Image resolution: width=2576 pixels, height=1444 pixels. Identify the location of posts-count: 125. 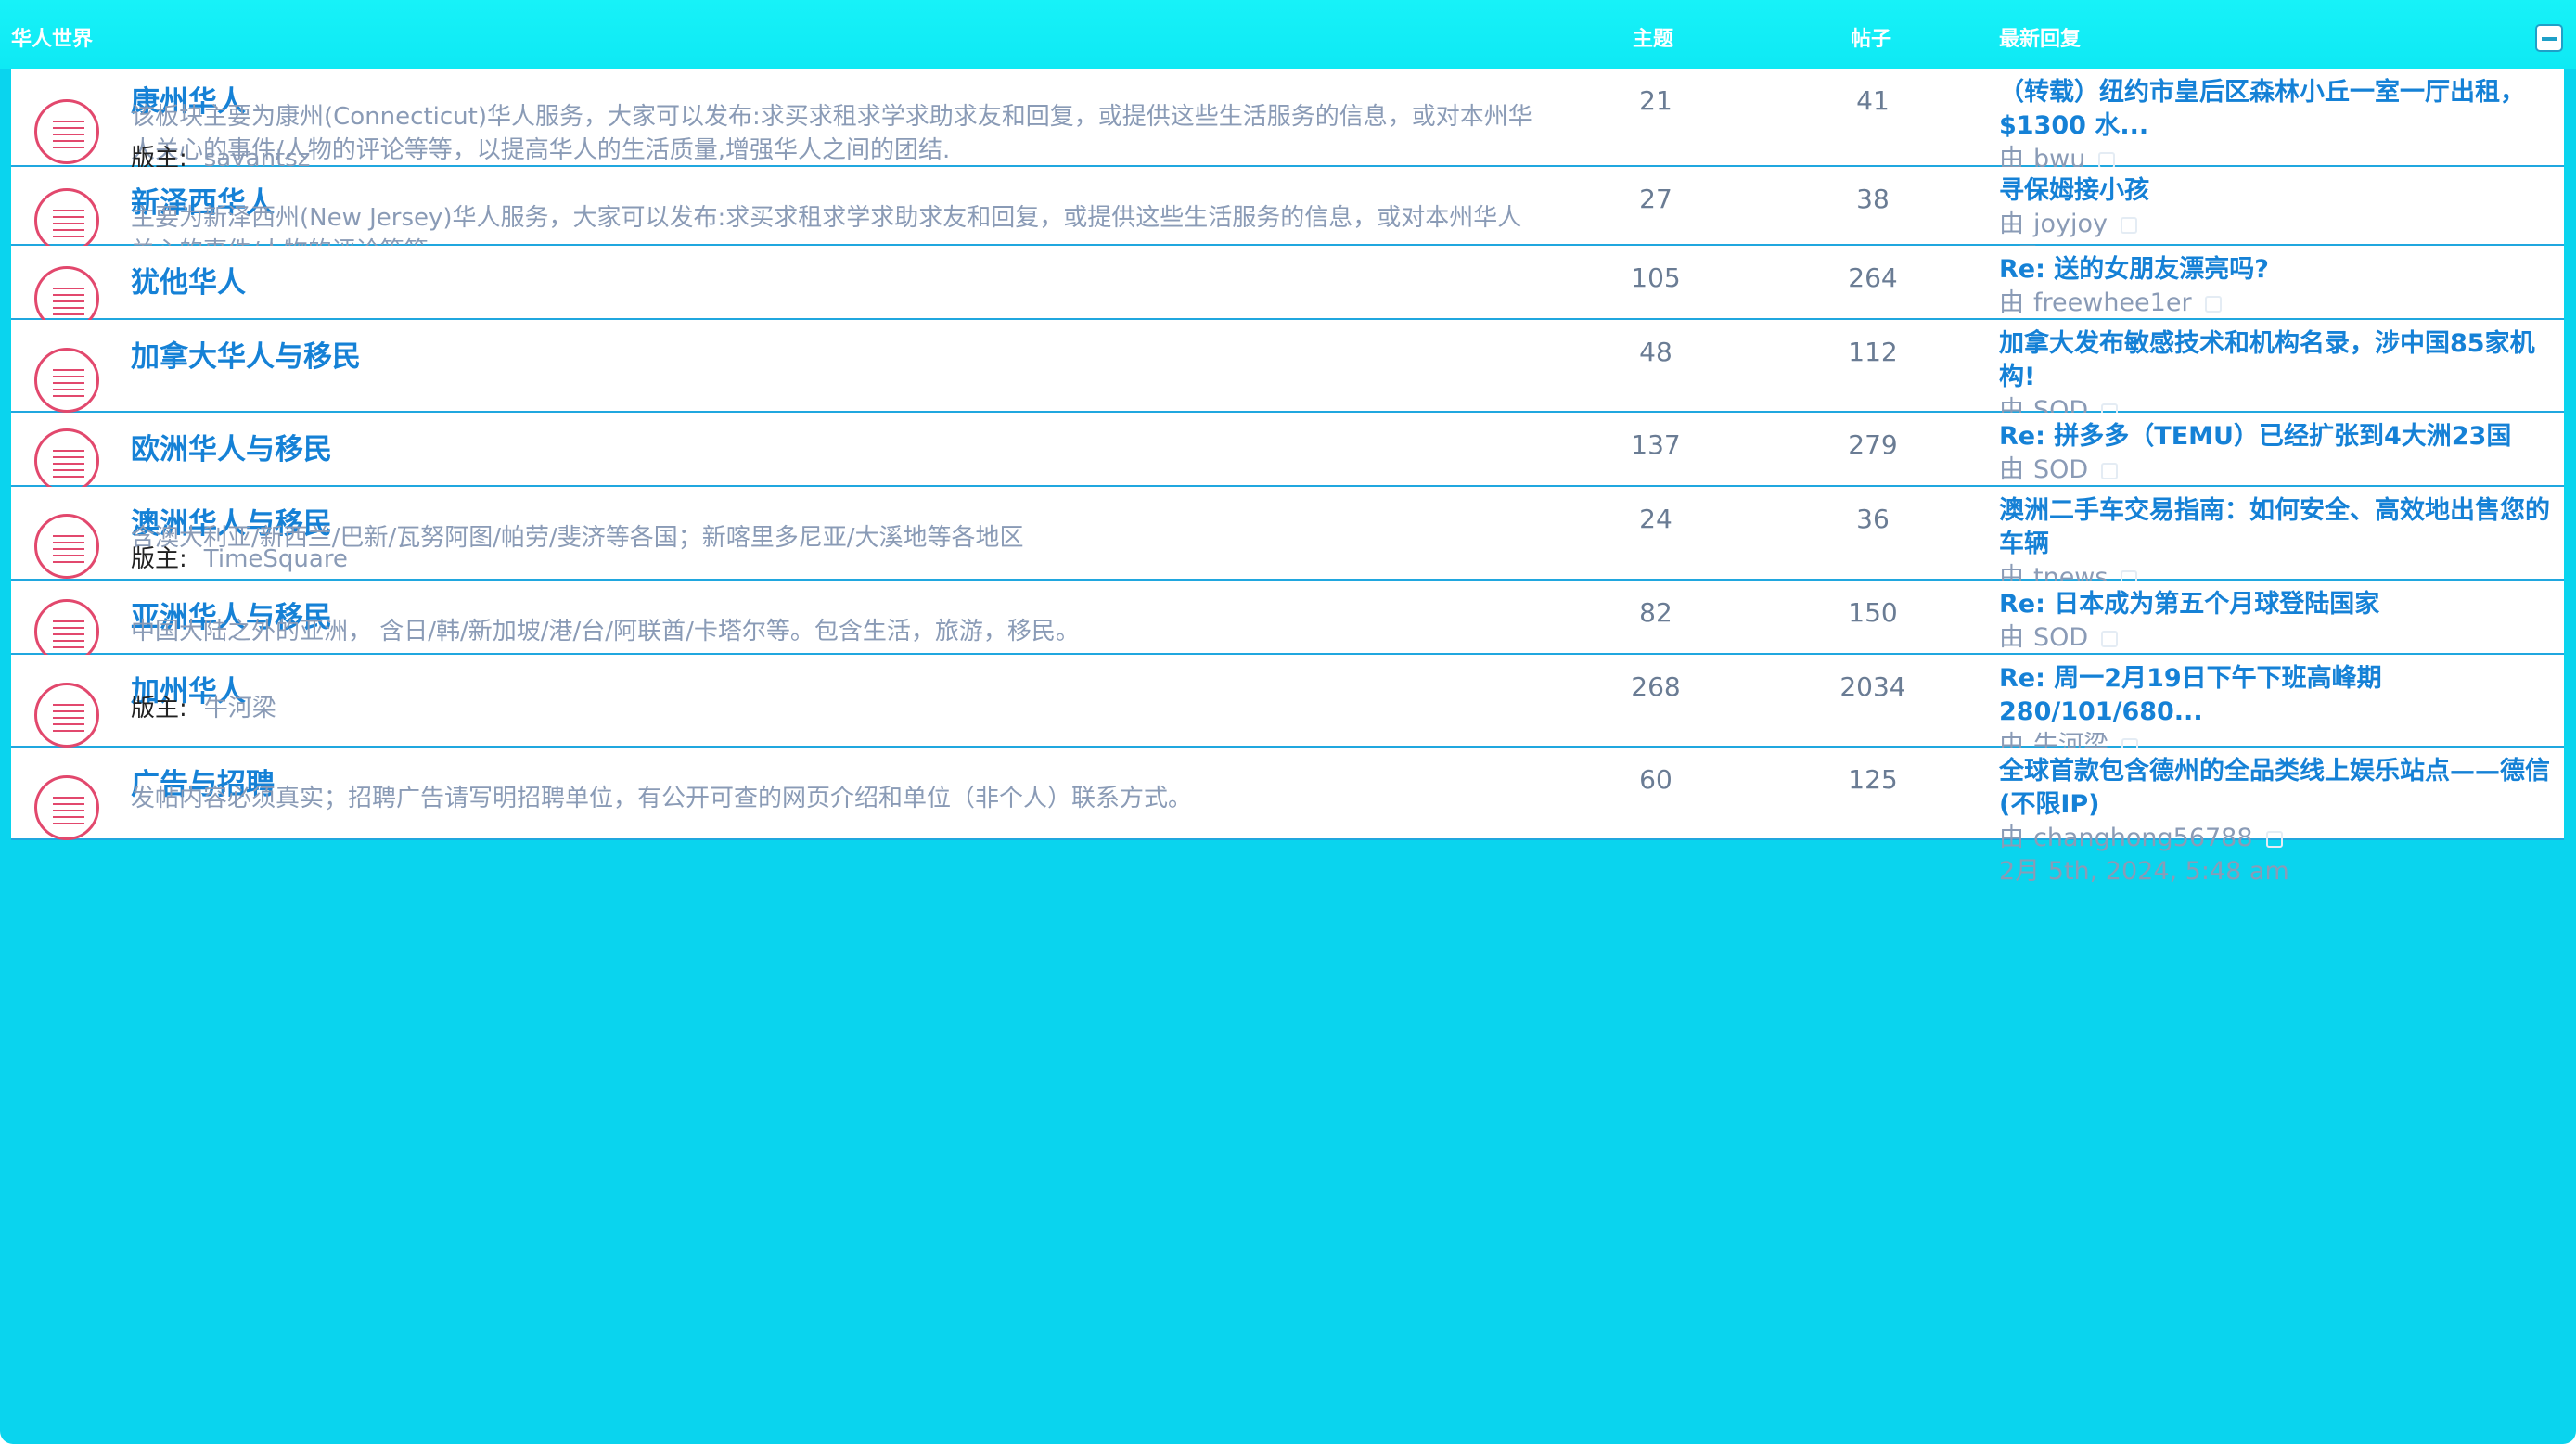
(1873, 779).